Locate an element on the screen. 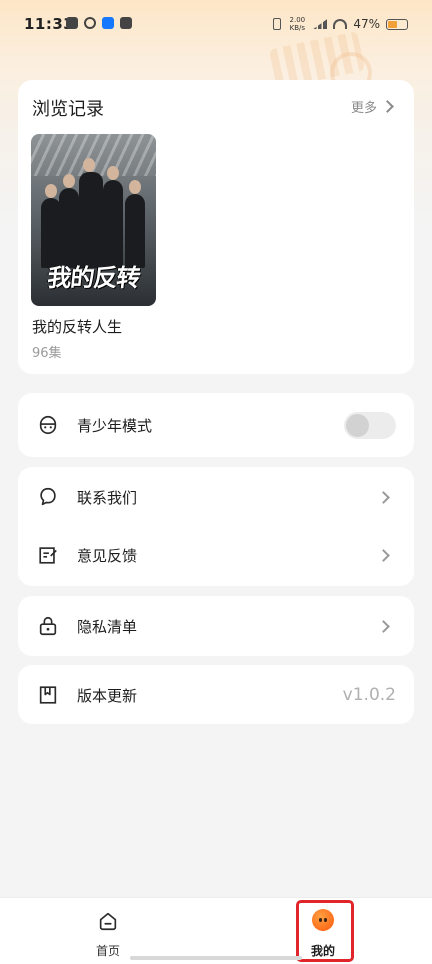 This screenshot has width=432, height=964. battery-percent: 47% is located at coordinates (366, 24).